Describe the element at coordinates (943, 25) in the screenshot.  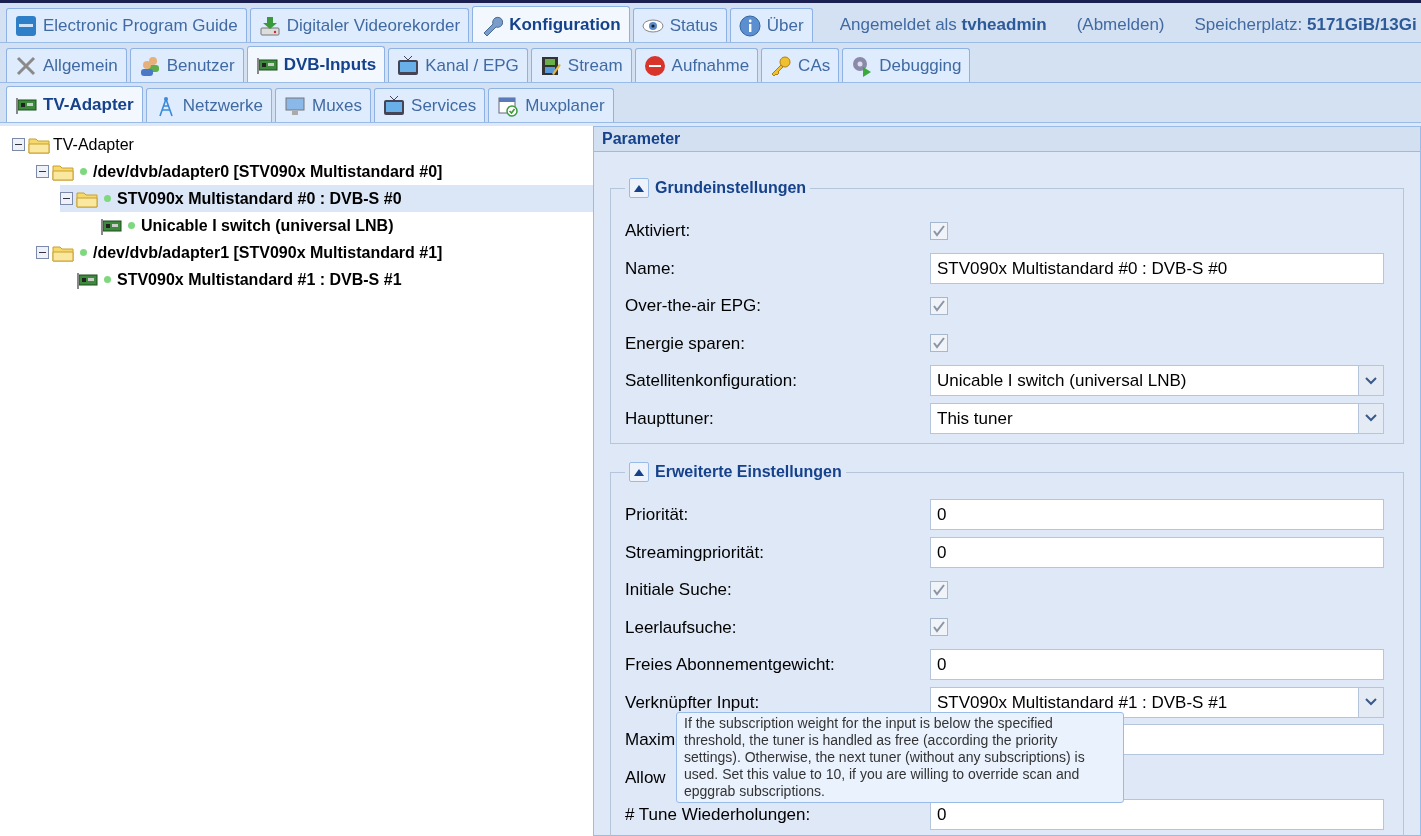
I see `login-status: Angemeldet als tvheadmin` at that location.